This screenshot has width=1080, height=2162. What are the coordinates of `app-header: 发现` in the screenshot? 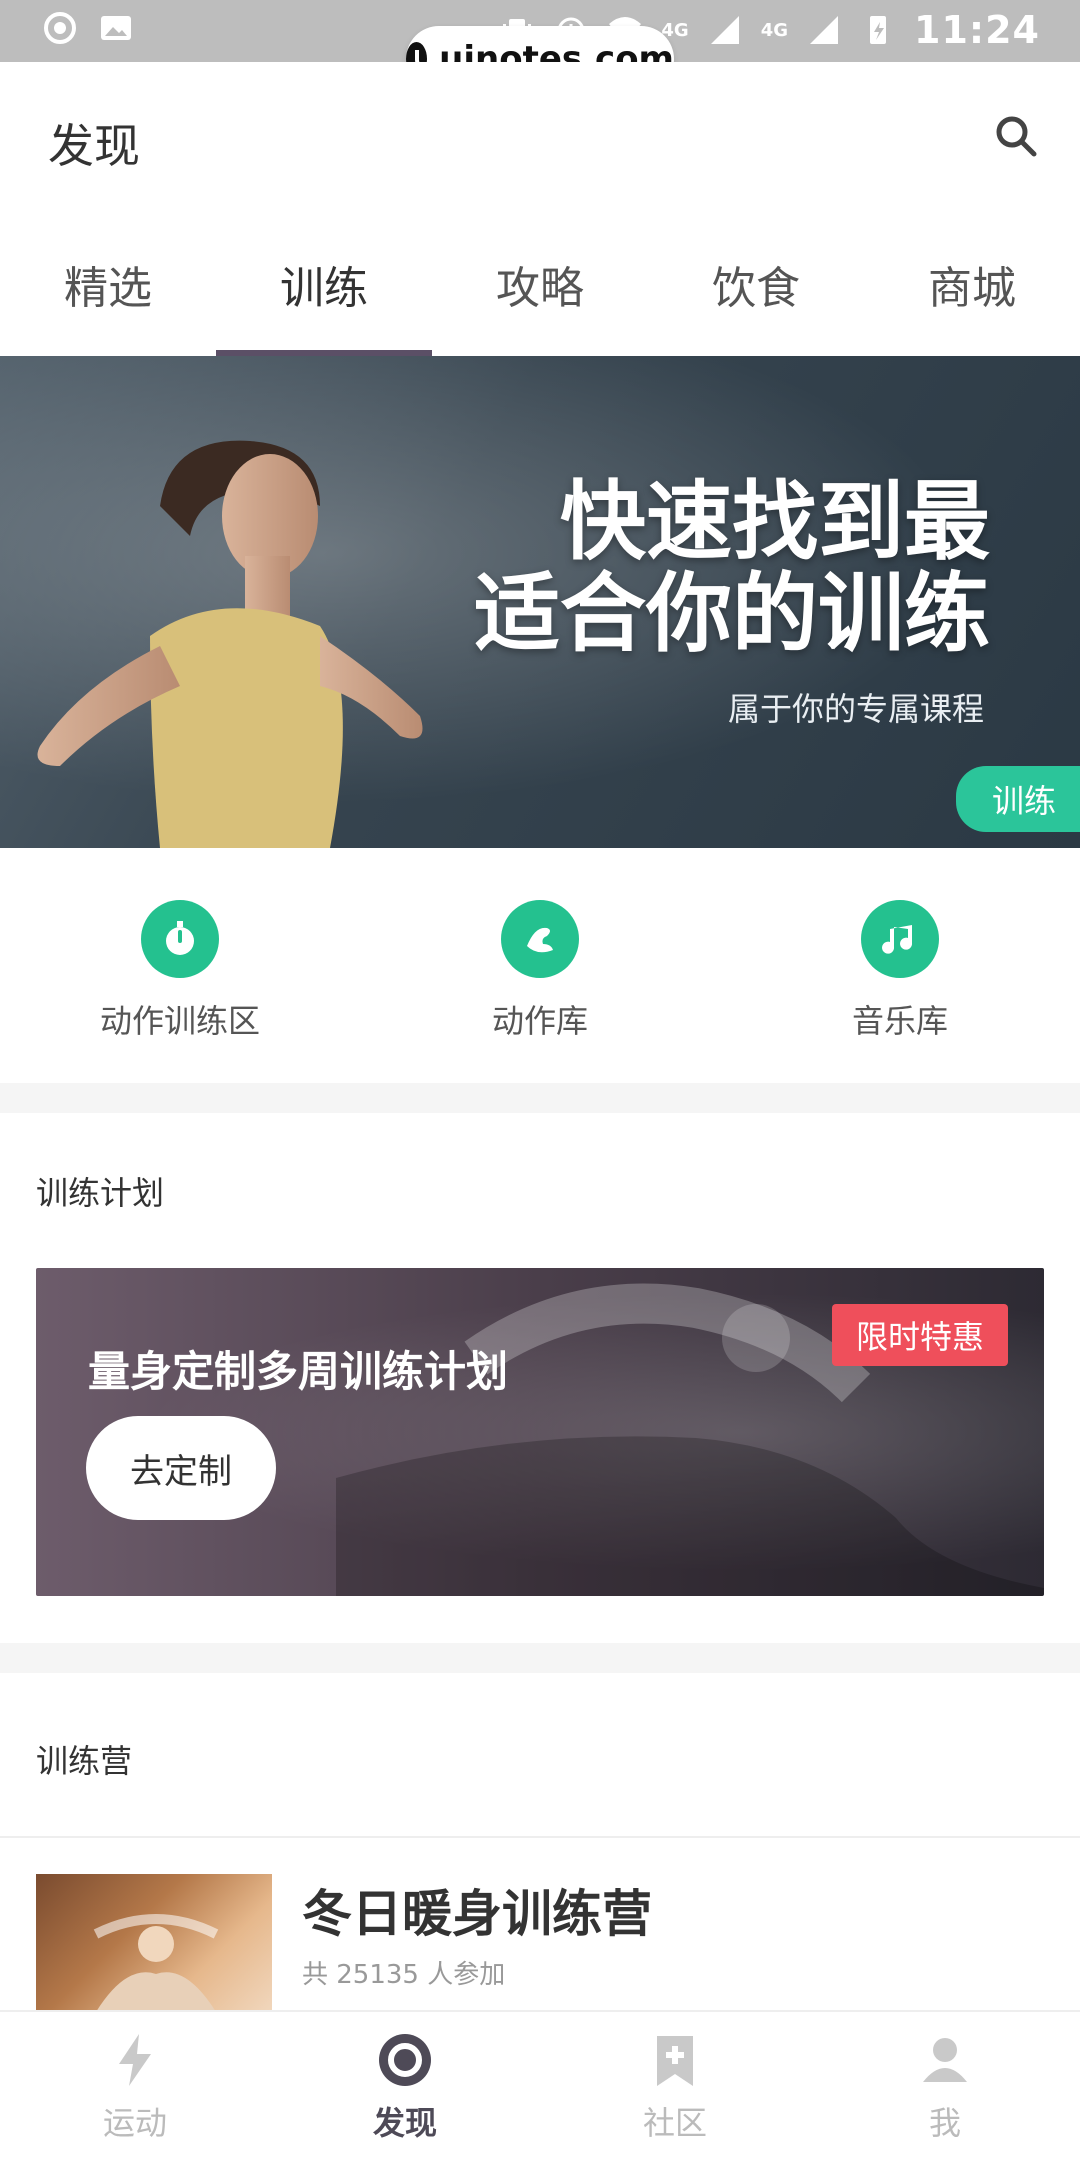 It's located at (540, 137).